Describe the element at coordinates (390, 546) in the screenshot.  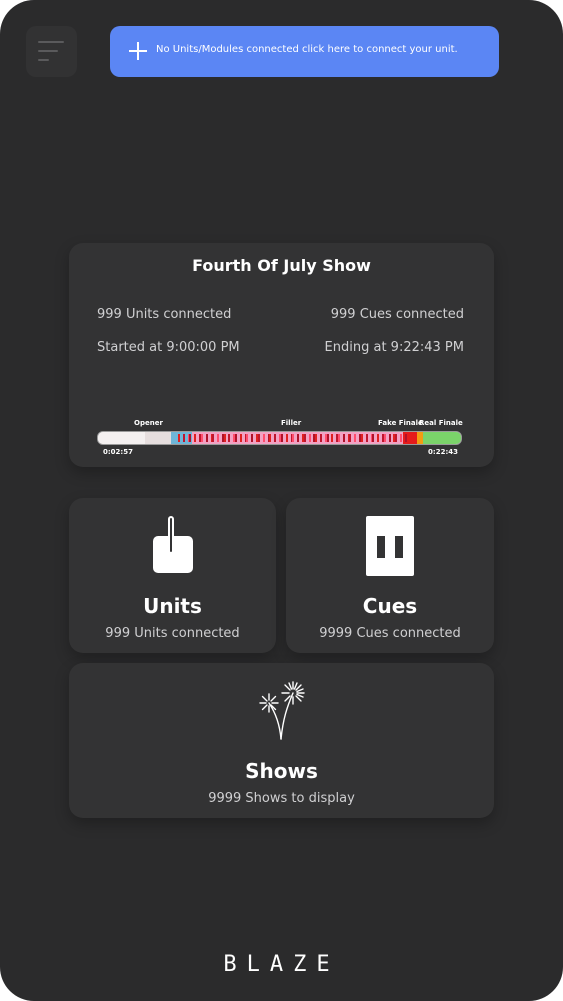
I see `cue-panel-icon` at that location.